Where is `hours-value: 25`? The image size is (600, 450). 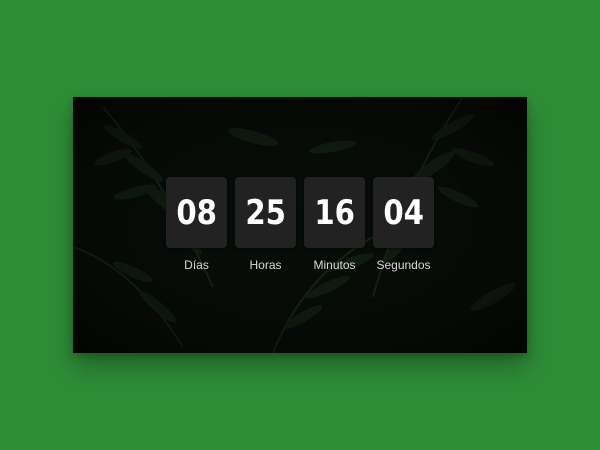
hours-value: 25 is located at coordinates (265, 212).